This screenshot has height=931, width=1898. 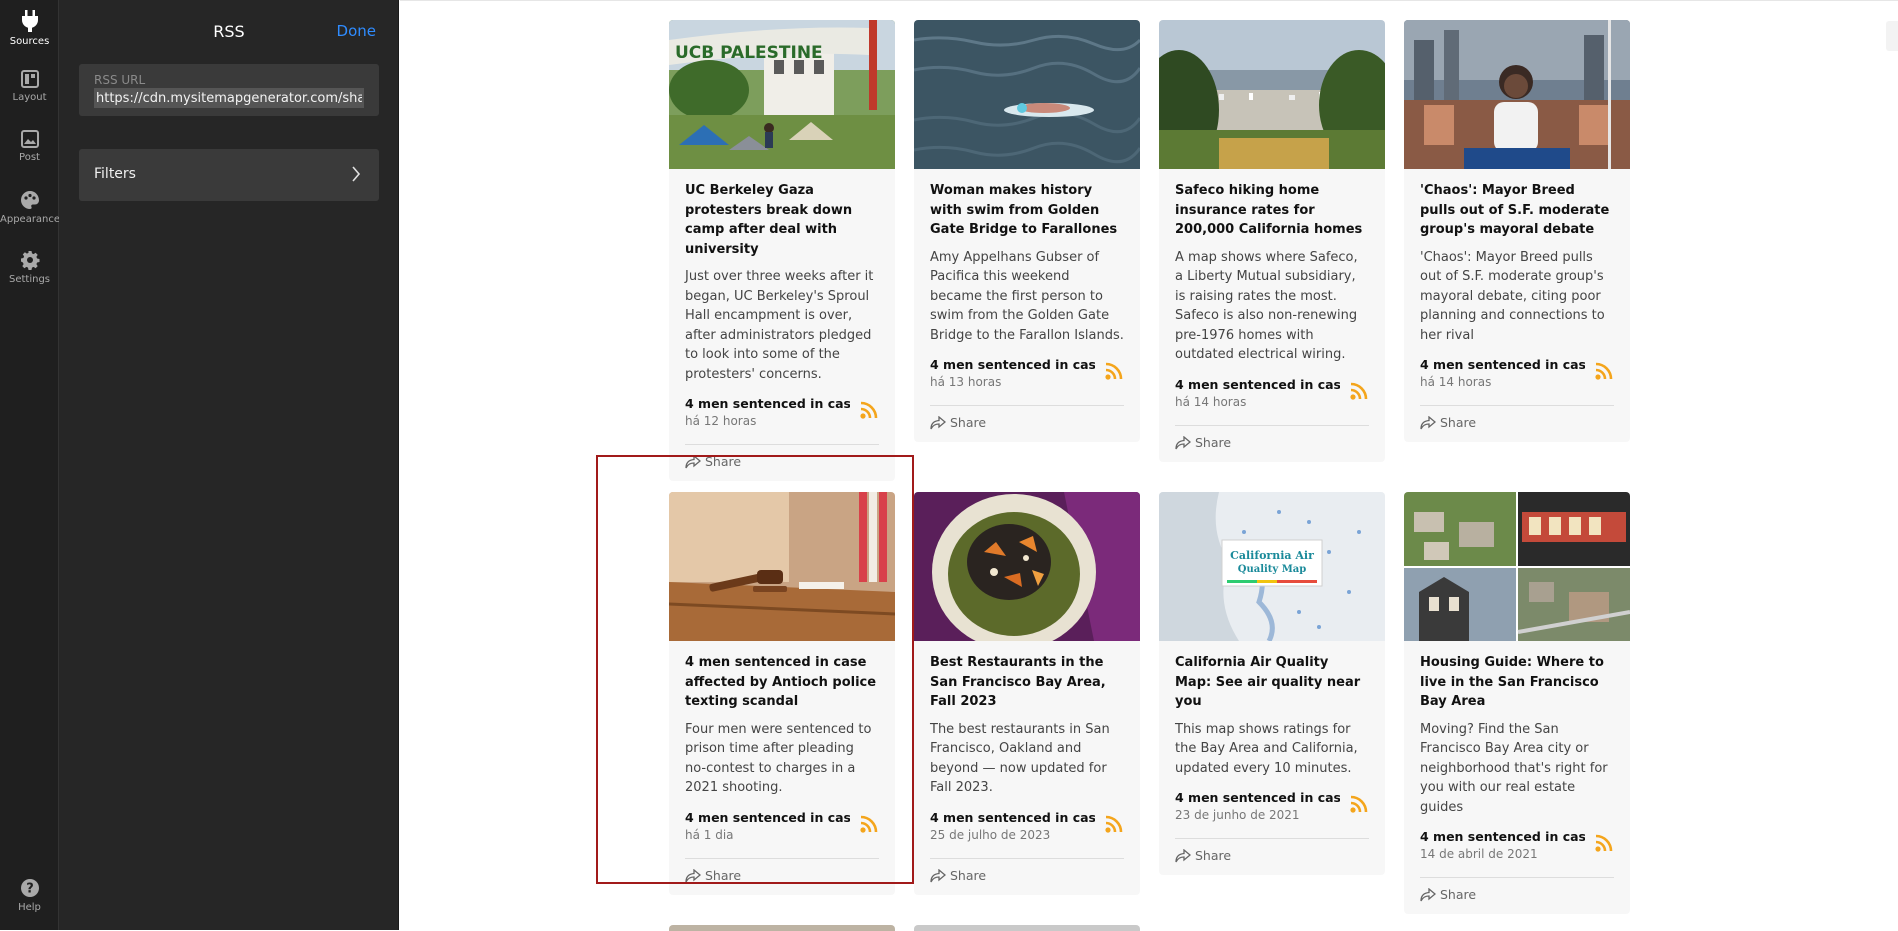 I want to click on rail-label-settings: Settings, so click(x=29, y=279).